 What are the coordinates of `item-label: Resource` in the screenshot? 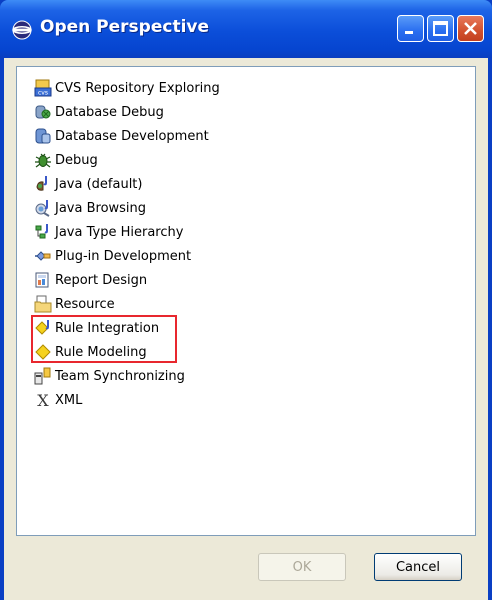 It's located at (85, 304).